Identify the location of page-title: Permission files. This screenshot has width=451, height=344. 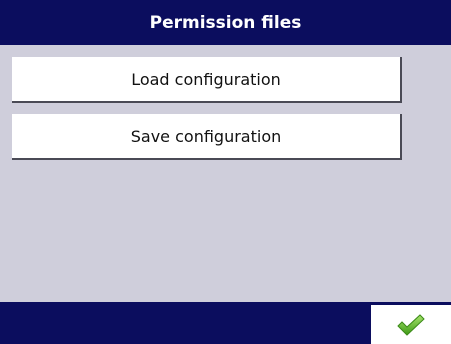
(225, 22).